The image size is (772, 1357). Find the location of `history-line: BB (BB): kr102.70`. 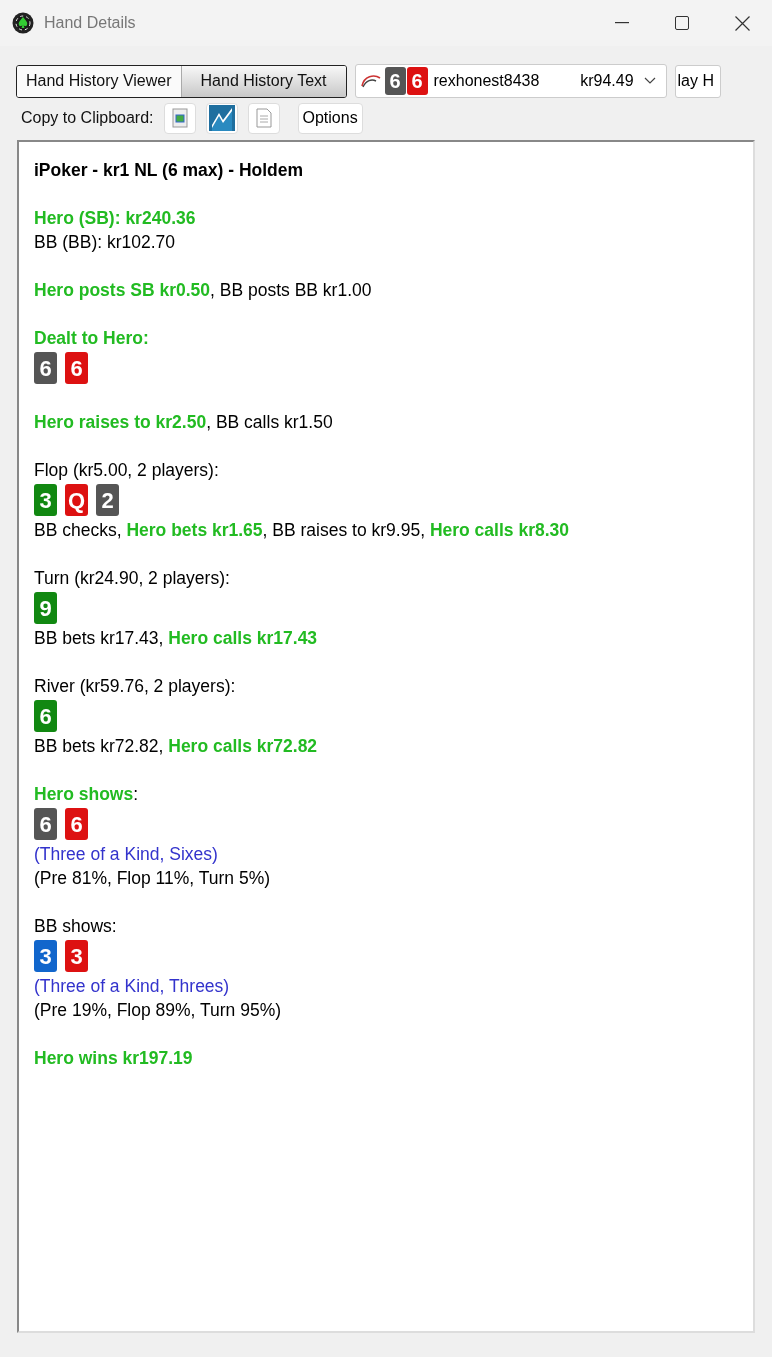

history-line: BB (BB): kr102.70 is located at coordinates (105, 242).